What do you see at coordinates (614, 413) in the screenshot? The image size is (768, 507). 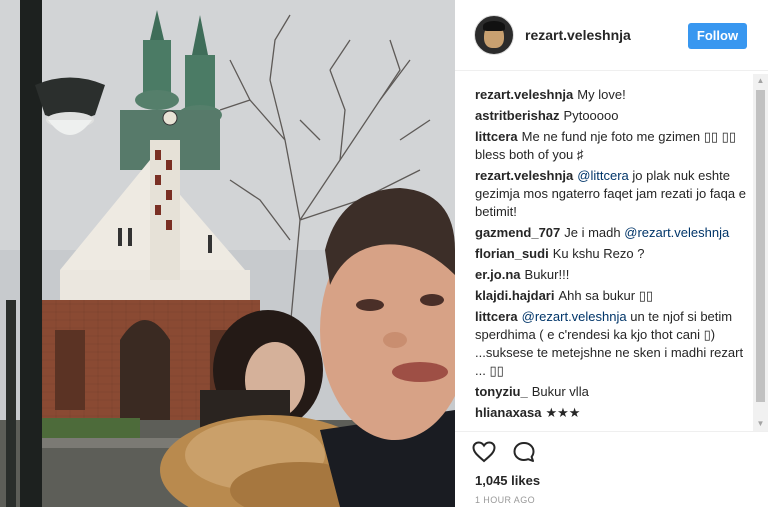 I see `comment-item: hlianaxasa ★★★` at bounding box center [614, 413].